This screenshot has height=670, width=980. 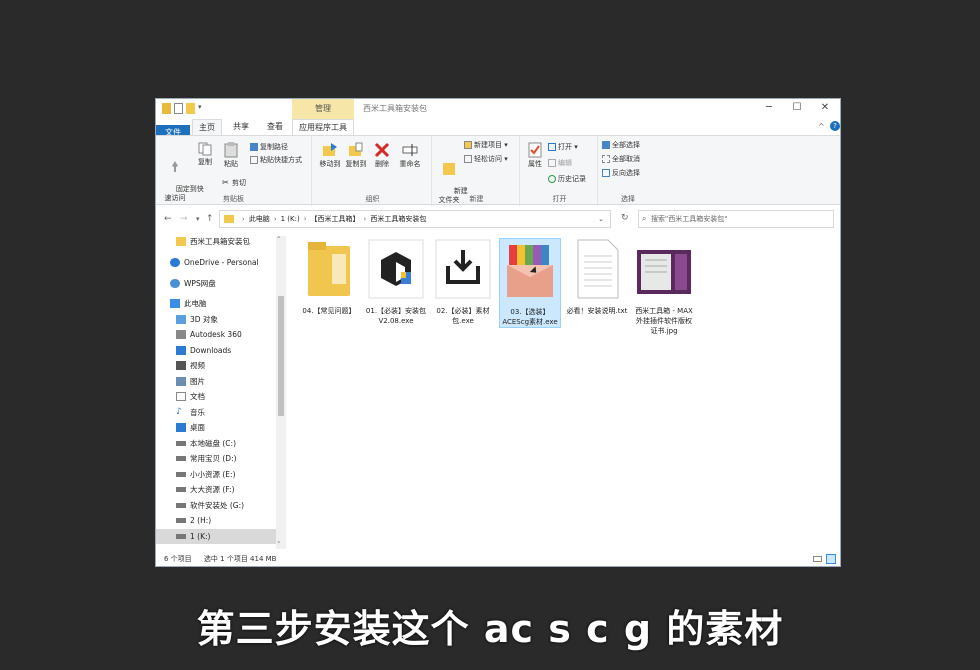 I want to click on manage-tab: 管理, so click(x=323, y=109).